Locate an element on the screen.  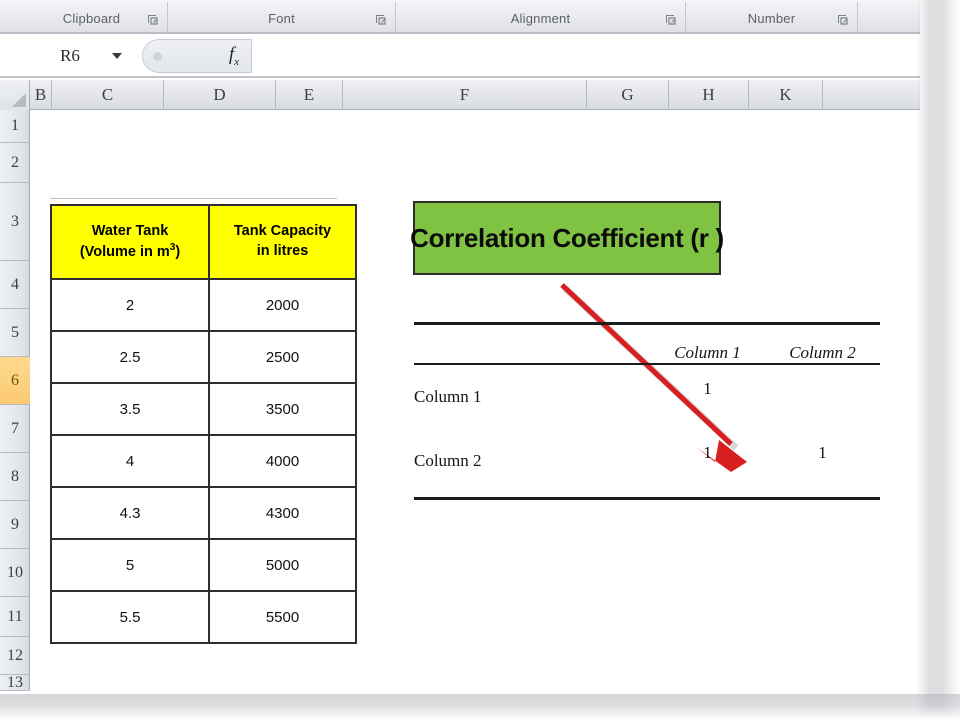
cell-water-tank: 2.5 is located at coordinates (130, 357).